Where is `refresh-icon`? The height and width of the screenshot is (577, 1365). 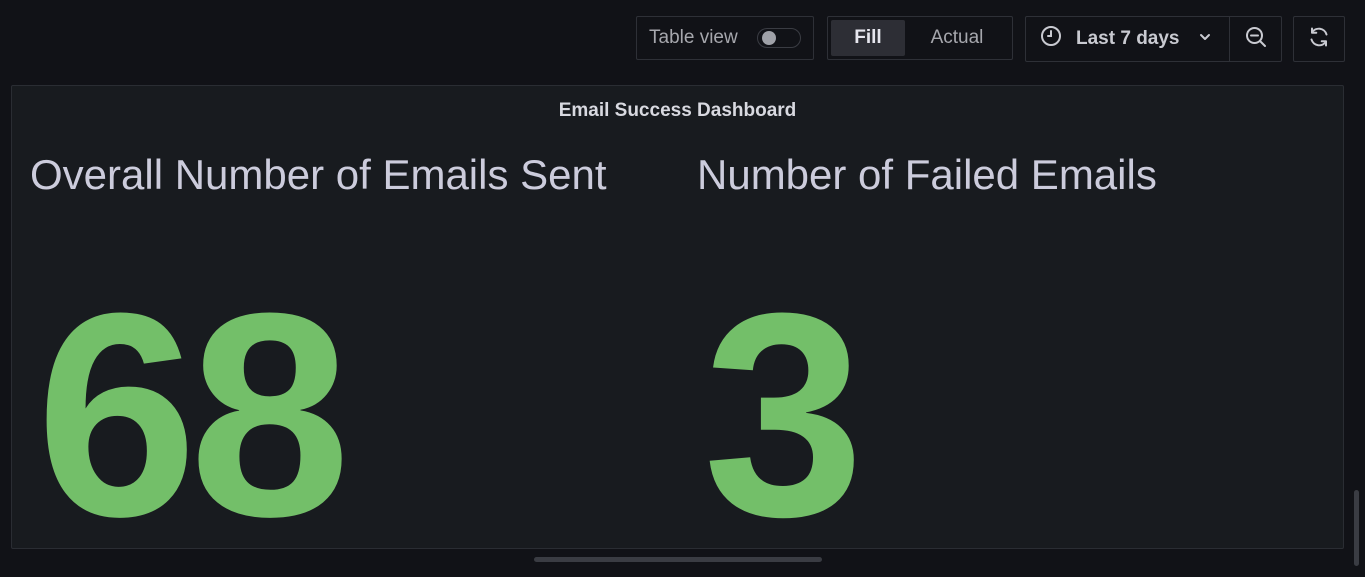
refresh-icon is located at coordinates (1319, 39).